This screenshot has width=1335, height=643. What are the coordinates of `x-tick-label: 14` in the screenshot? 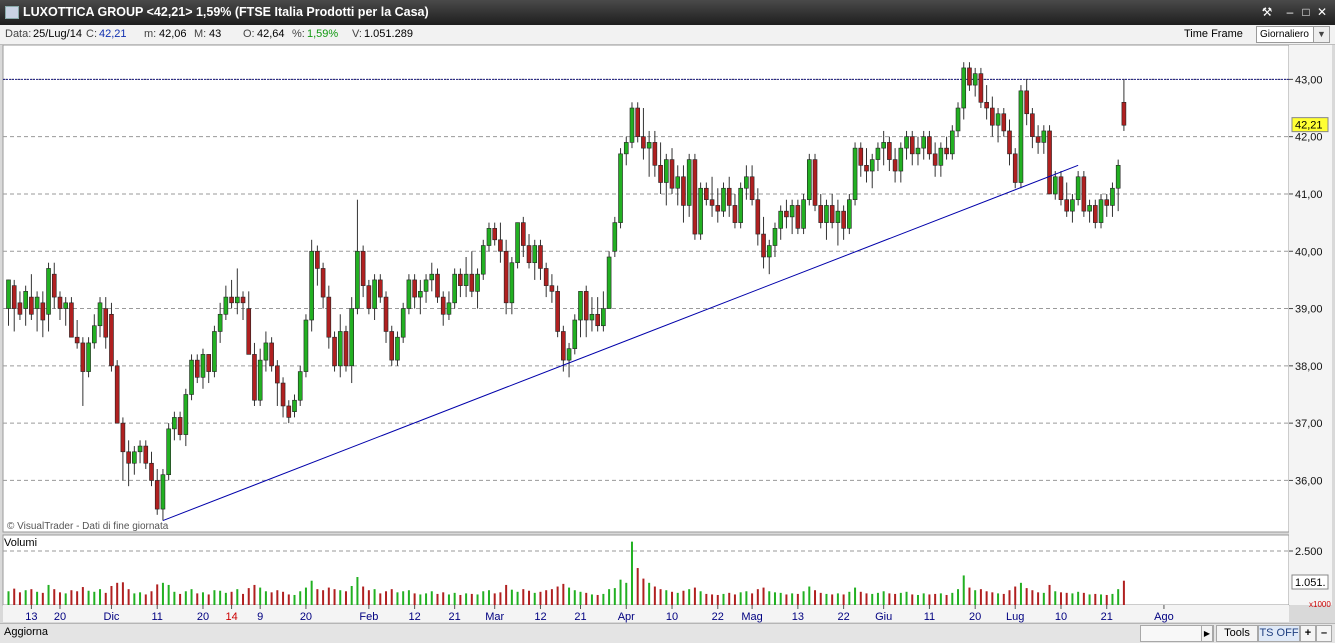 It's located at (231, 617).